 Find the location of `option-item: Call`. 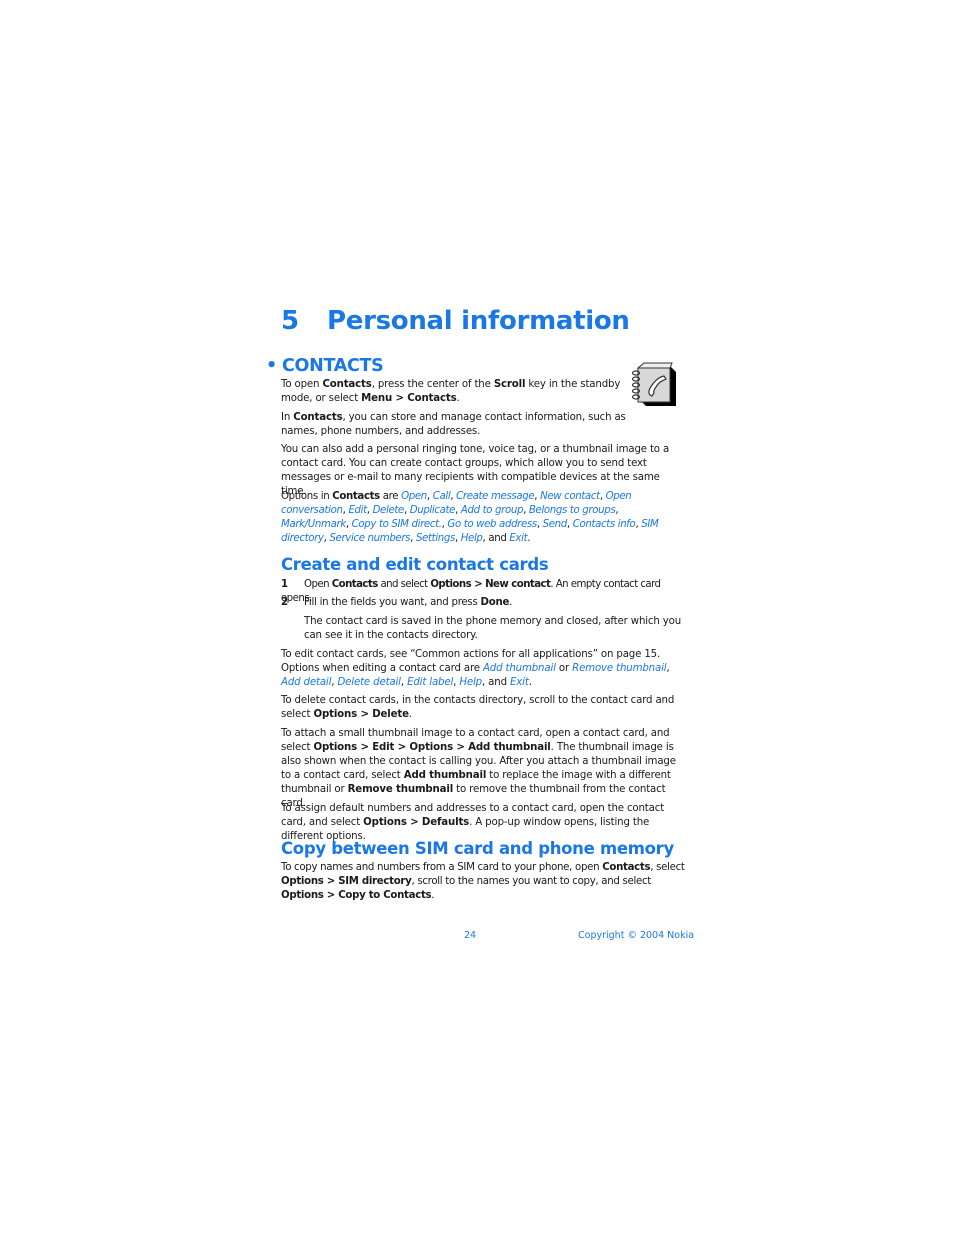

option-item: Call is located at coordinates (441, 496).